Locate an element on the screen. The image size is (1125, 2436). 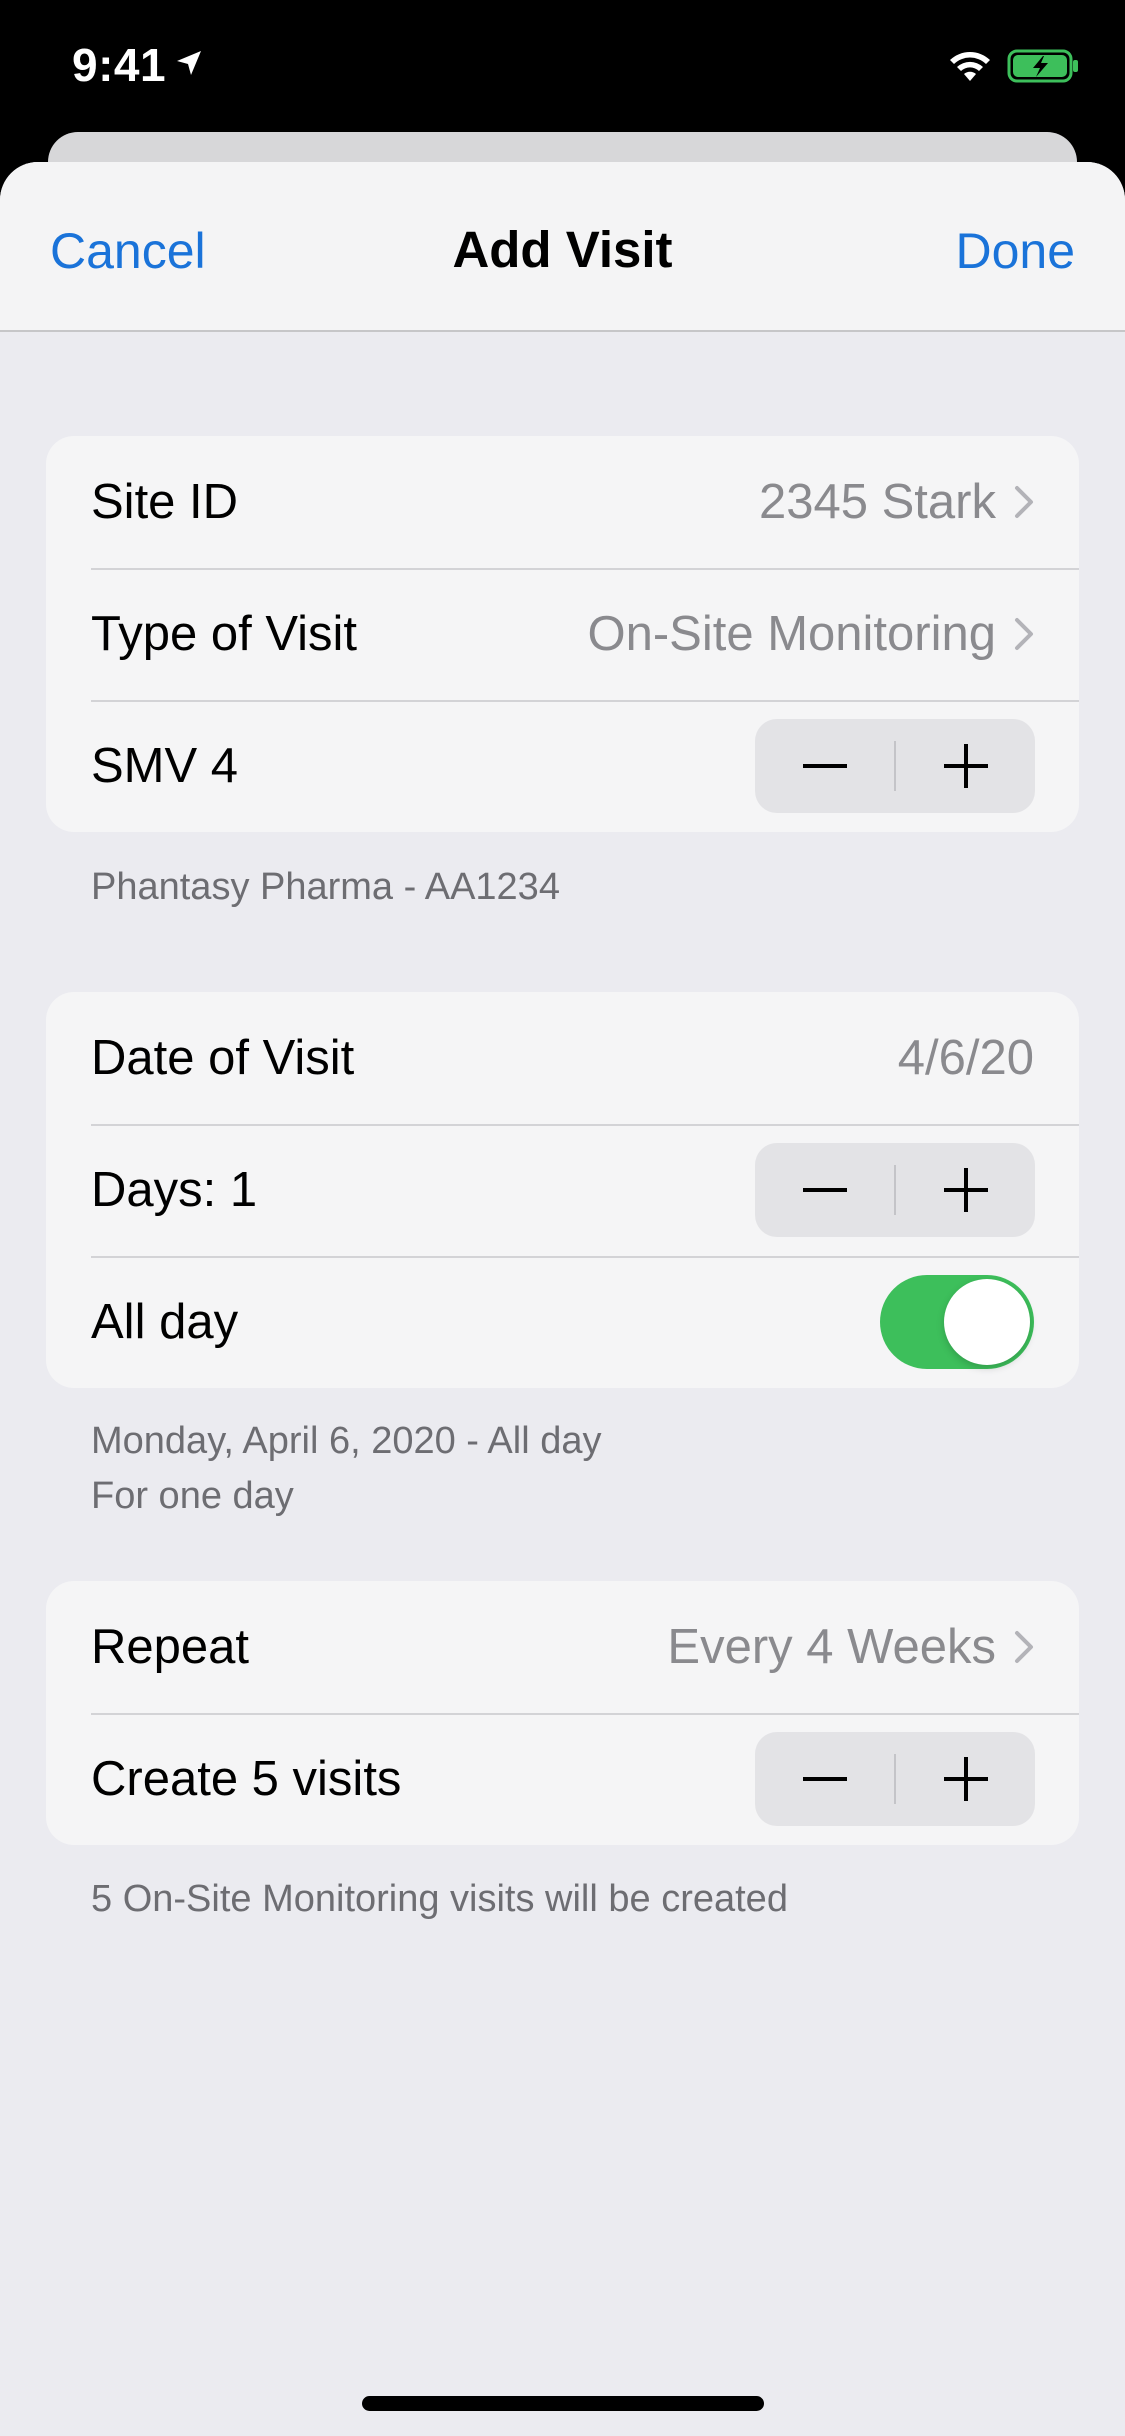
toggle-knob is located at coordinates (987, 1322).